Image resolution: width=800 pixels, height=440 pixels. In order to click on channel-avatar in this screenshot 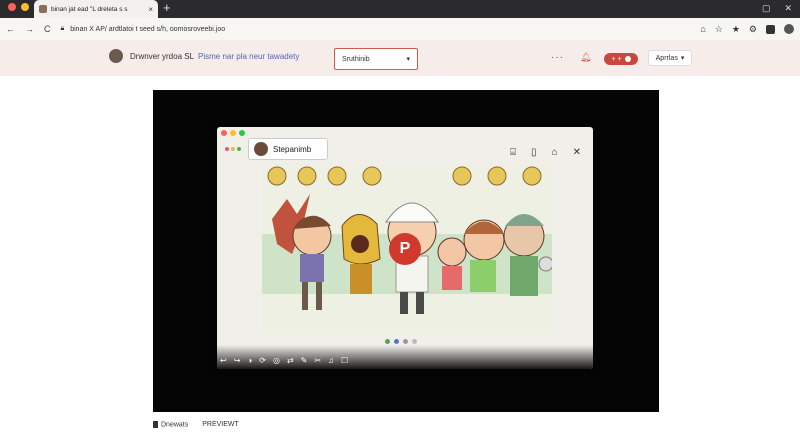, I will do `click(261, 149)`.